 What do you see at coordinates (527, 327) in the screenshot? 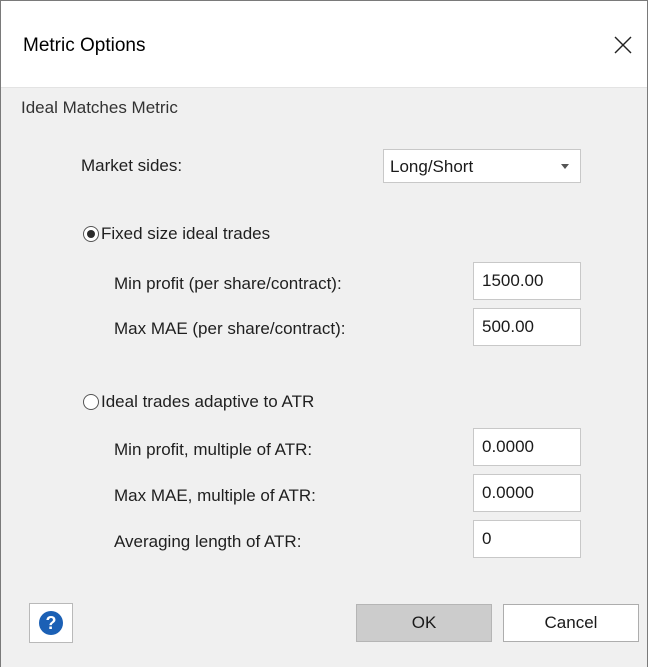
I see `fixed-max-mae-input` at bounding box center [527, 327].